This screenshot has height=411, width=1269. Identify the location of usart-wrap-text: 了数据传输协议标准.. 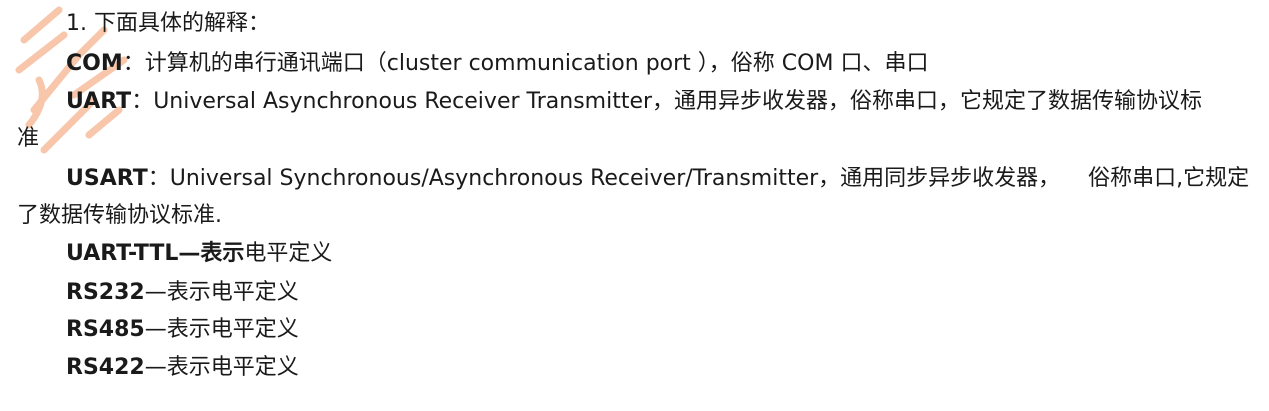
(119, 215).